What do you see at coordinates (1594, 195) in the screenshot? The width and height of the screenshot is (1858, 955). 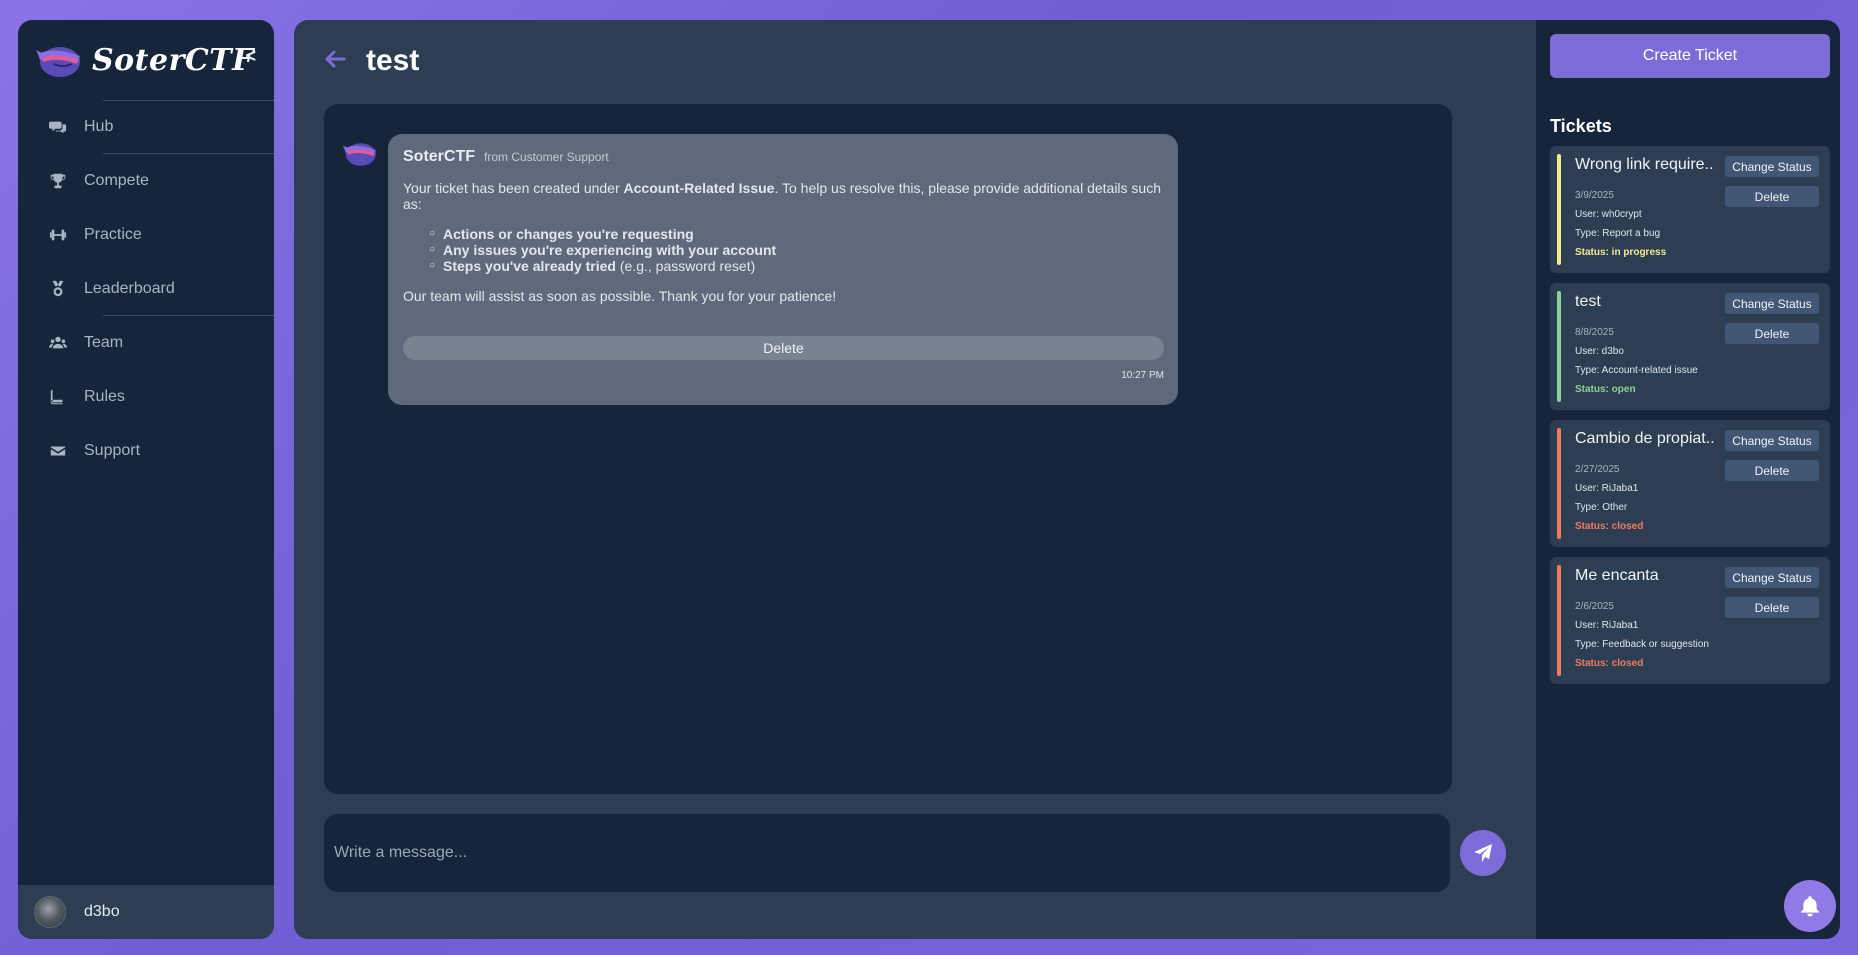 I see `ticket-date: 3/9/2025` at bounding box center [1594, 195].